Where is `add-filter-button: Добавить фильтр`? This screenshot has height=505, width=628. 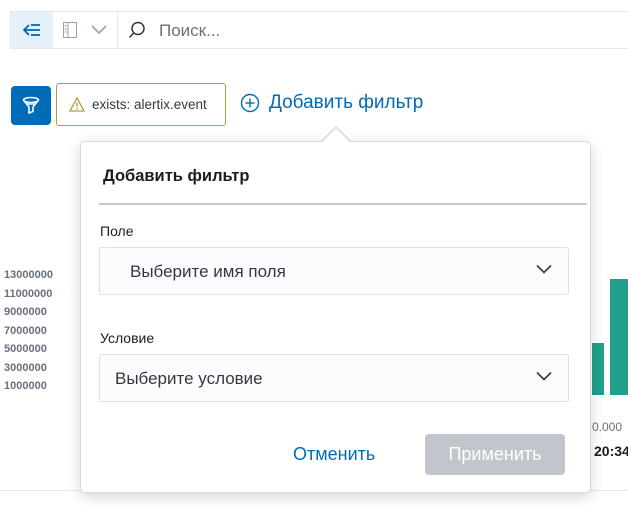 add-filter-button: Добавить фильтр is located at coordinates (331, 103).